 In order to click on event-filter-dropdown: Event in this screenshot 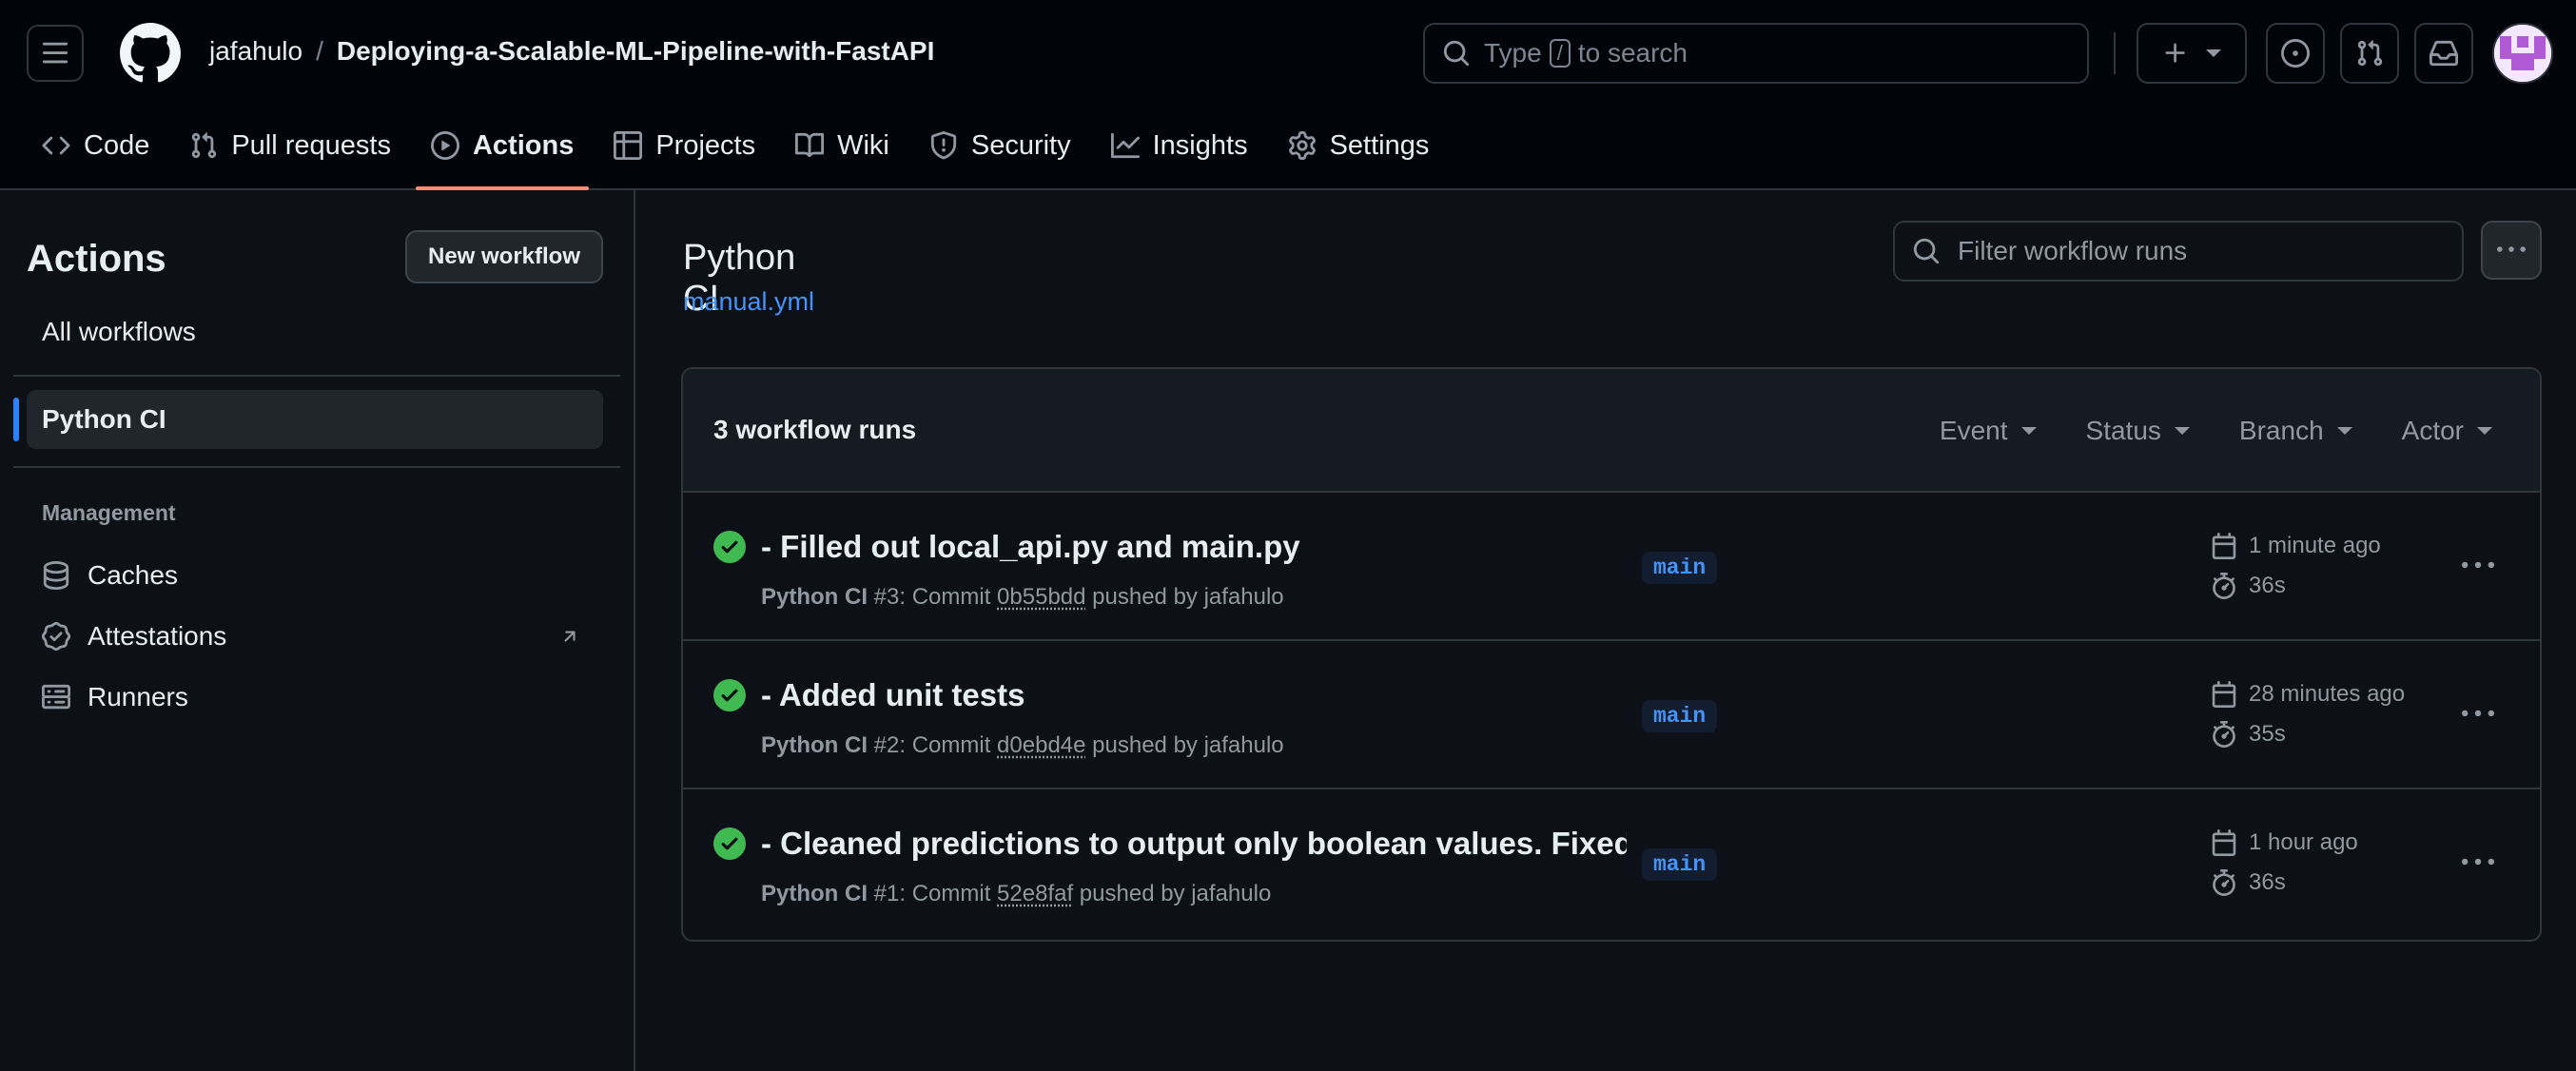, I will do `click(1988, 431)`.